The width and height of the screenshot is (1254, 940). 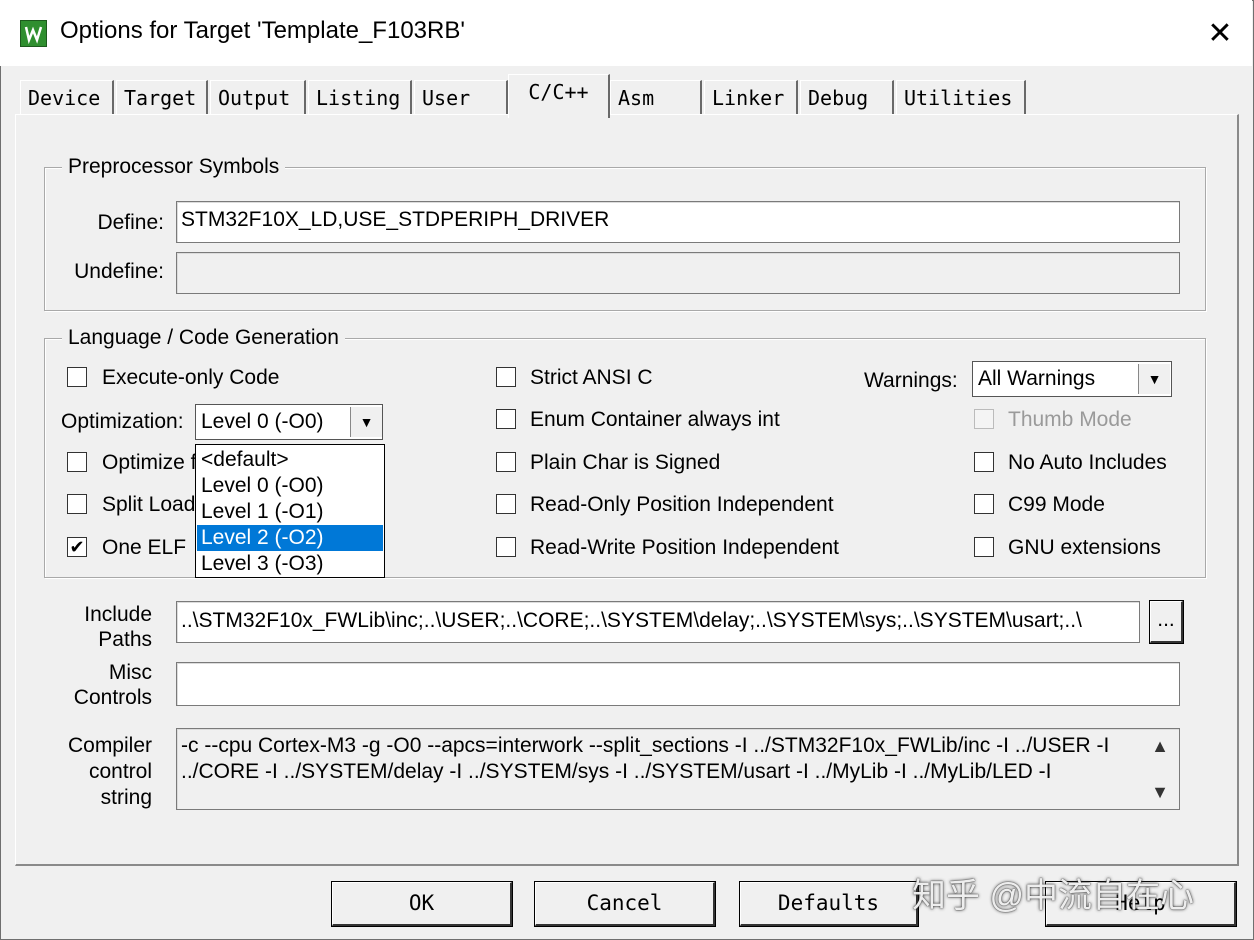 What do you see at coordinates (1084, 547) in the screenshot?
I see `gnu-extensions-label: GNU extensions` at bounding box center [1084, 547].